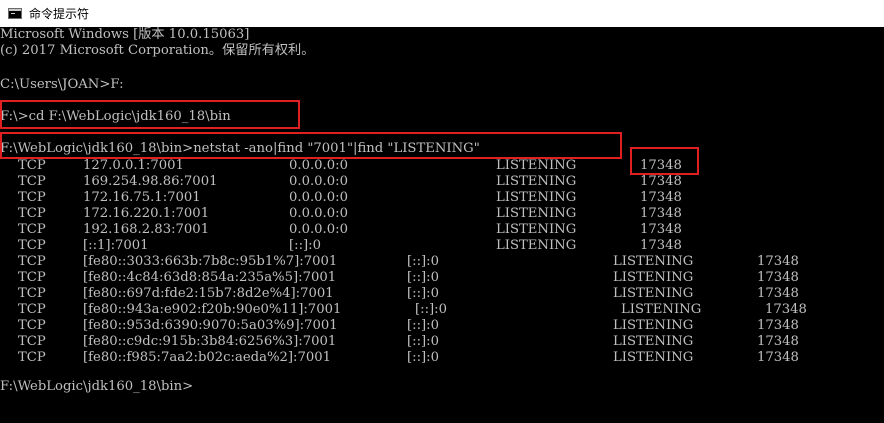 This screenshot has width=884, height=423. What do you see at coordinates (664, 161) in the screenshot?
I see `pid-highlight` at bounding box center [664, 161].